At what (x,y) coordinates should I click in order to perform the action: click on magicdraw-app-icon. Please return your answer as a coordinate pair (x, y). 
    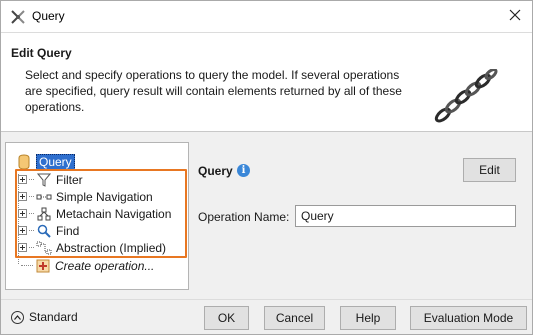
    Looking at the image, I should click on (18, 17).